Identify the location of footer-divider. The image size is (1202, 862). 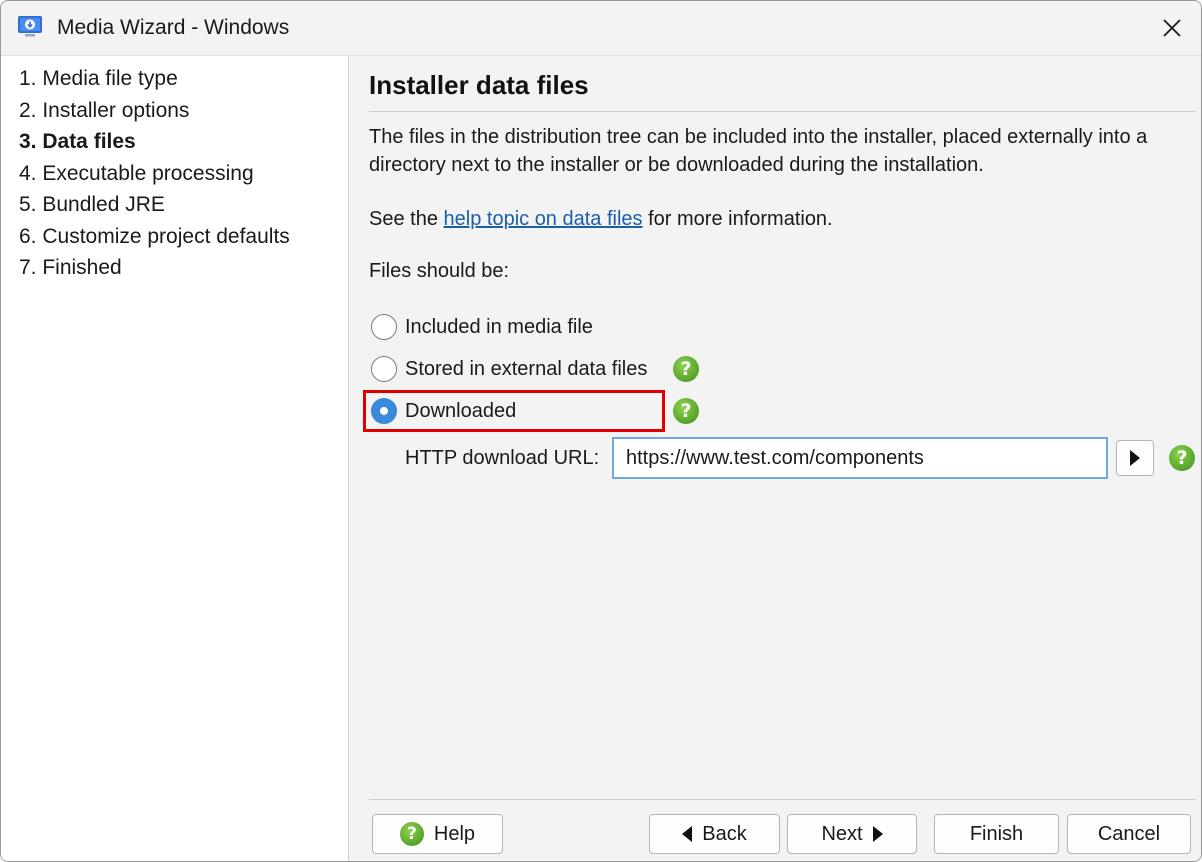
(782, 799).